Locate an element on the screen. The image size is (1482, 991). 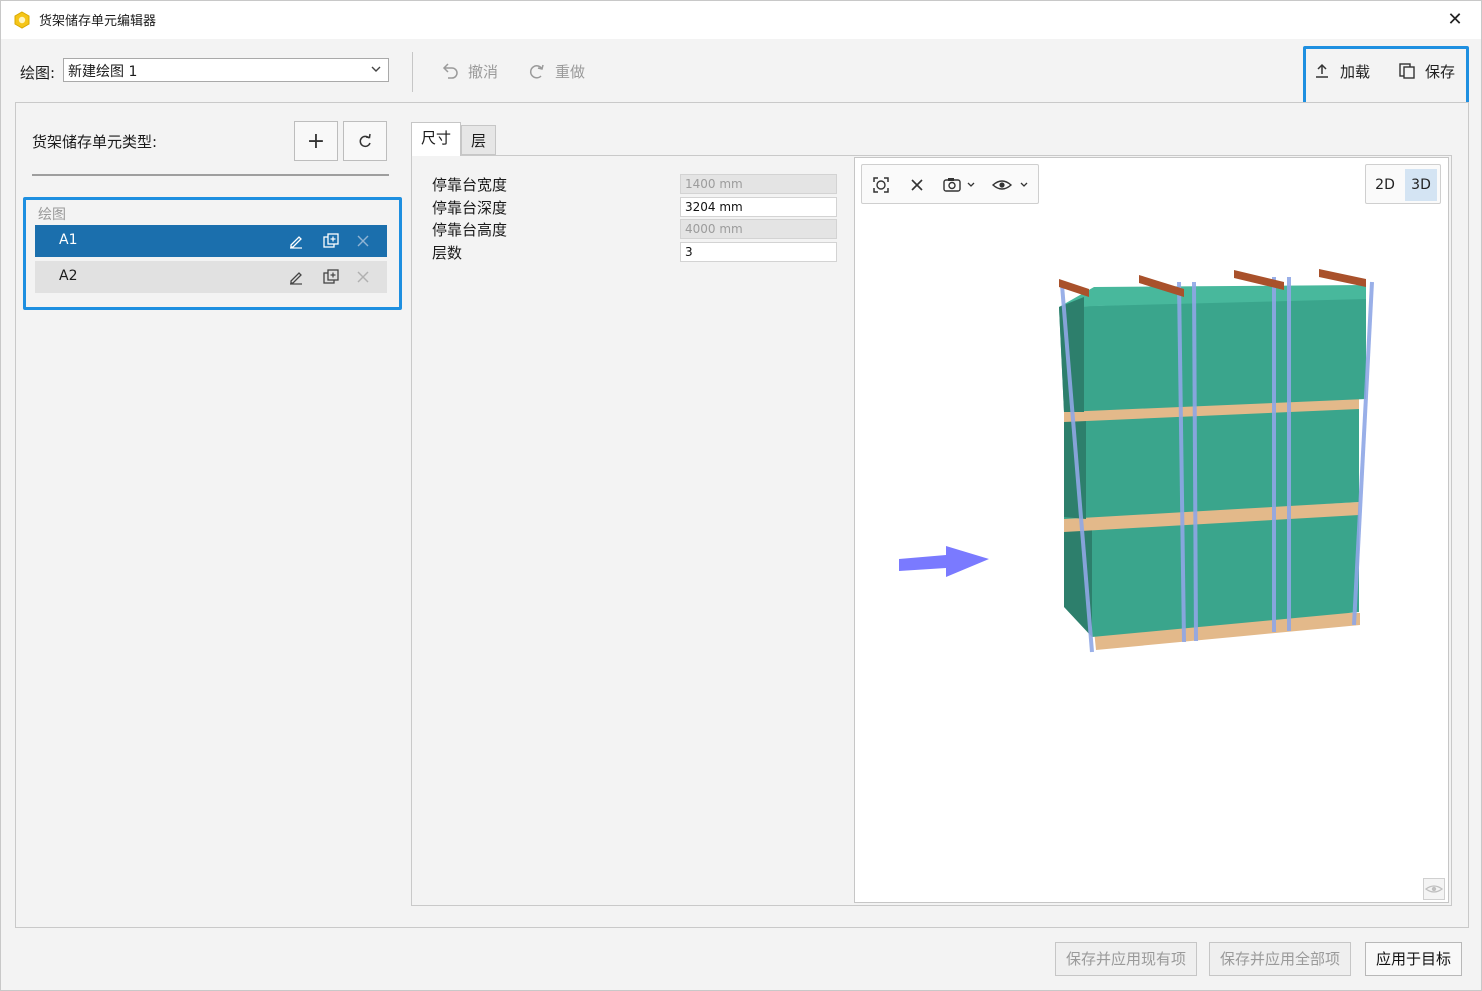
storage-unit-types-label: 货架储存单元类型: is located at coordinates (95, 142).